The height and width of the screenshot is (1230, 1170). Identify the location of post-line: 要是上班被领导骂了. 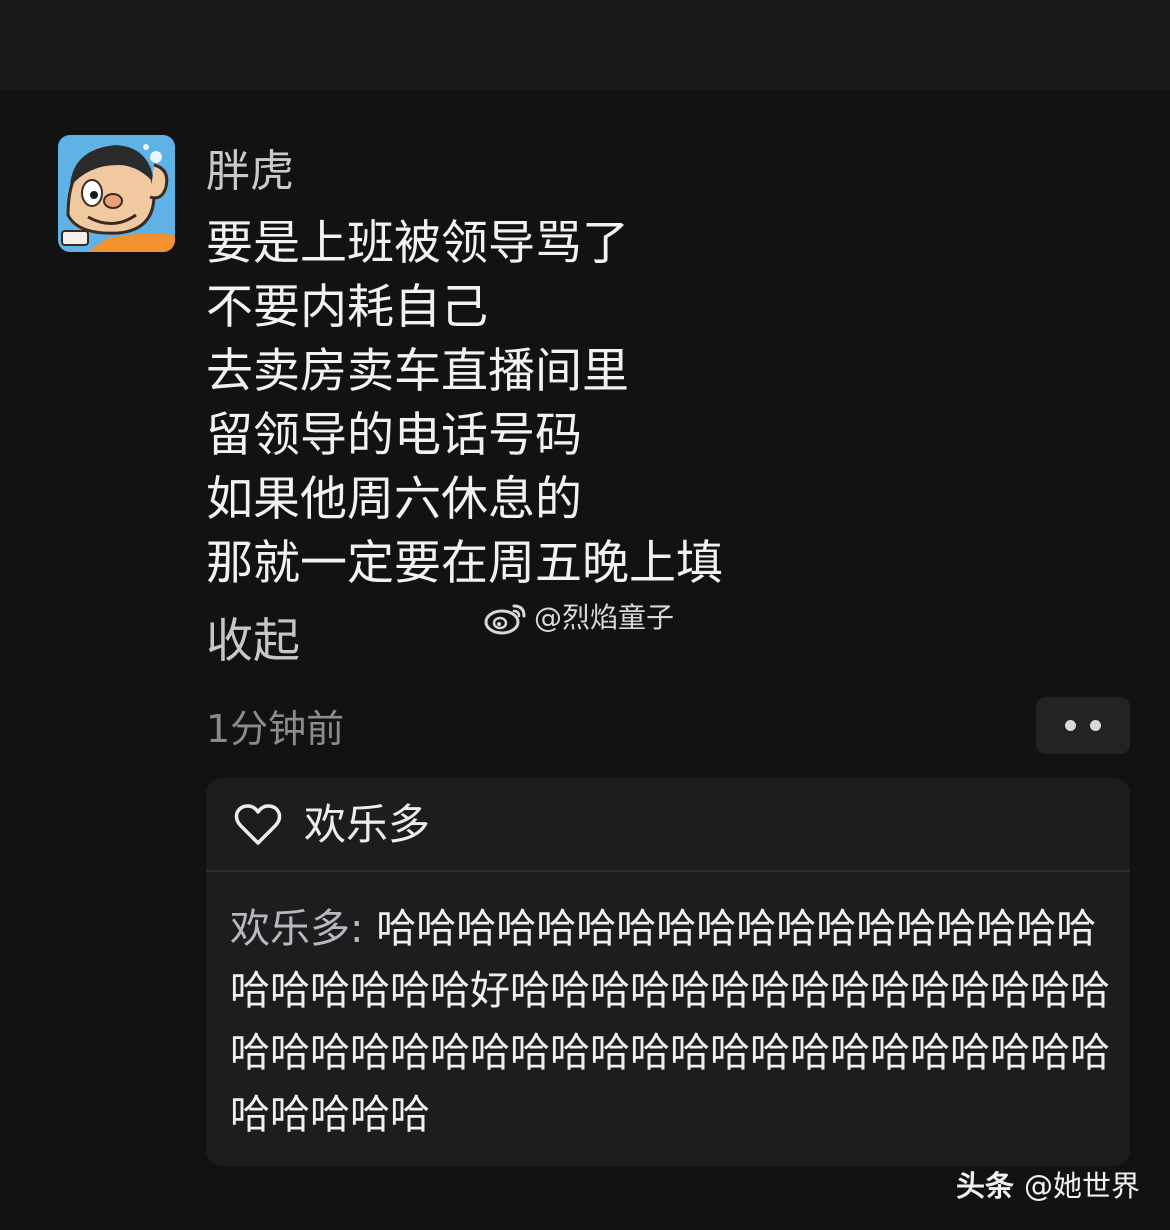
(417, 243).